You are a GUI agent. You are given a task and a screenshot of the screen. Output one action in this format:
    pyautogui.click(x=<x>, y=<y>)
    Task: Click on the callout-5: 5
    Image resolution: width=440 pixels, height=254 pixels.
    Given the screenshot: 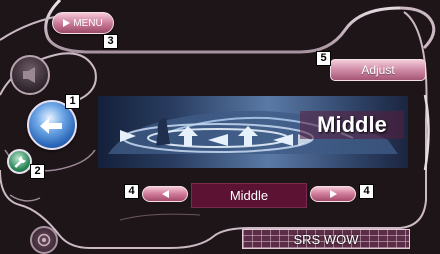 What is the action you would take?
    pyautogui.click(x=323, y=58)
    